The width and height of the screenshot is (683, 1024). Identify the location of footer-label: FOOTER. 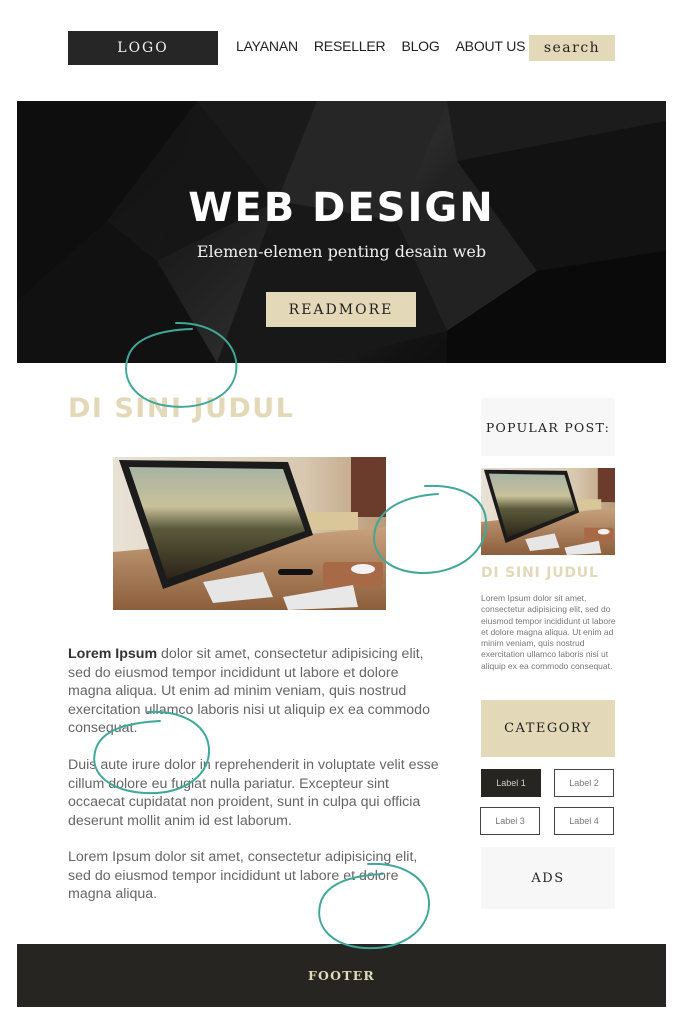
(341, 975).